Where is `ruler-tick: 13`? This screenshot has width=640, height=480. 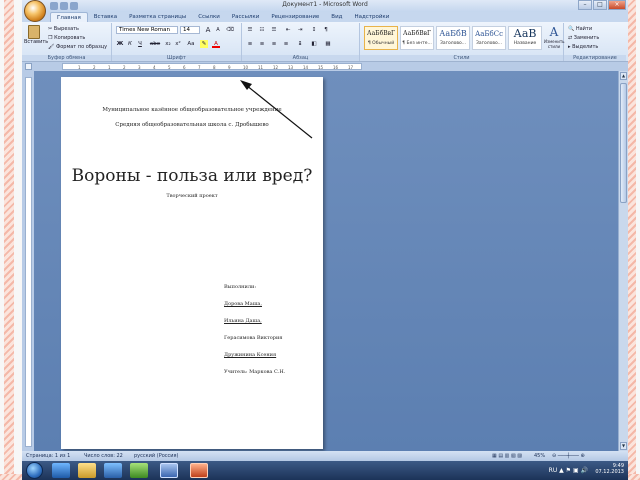
ruler-tick: 13 is located at coordinates (291, 67).